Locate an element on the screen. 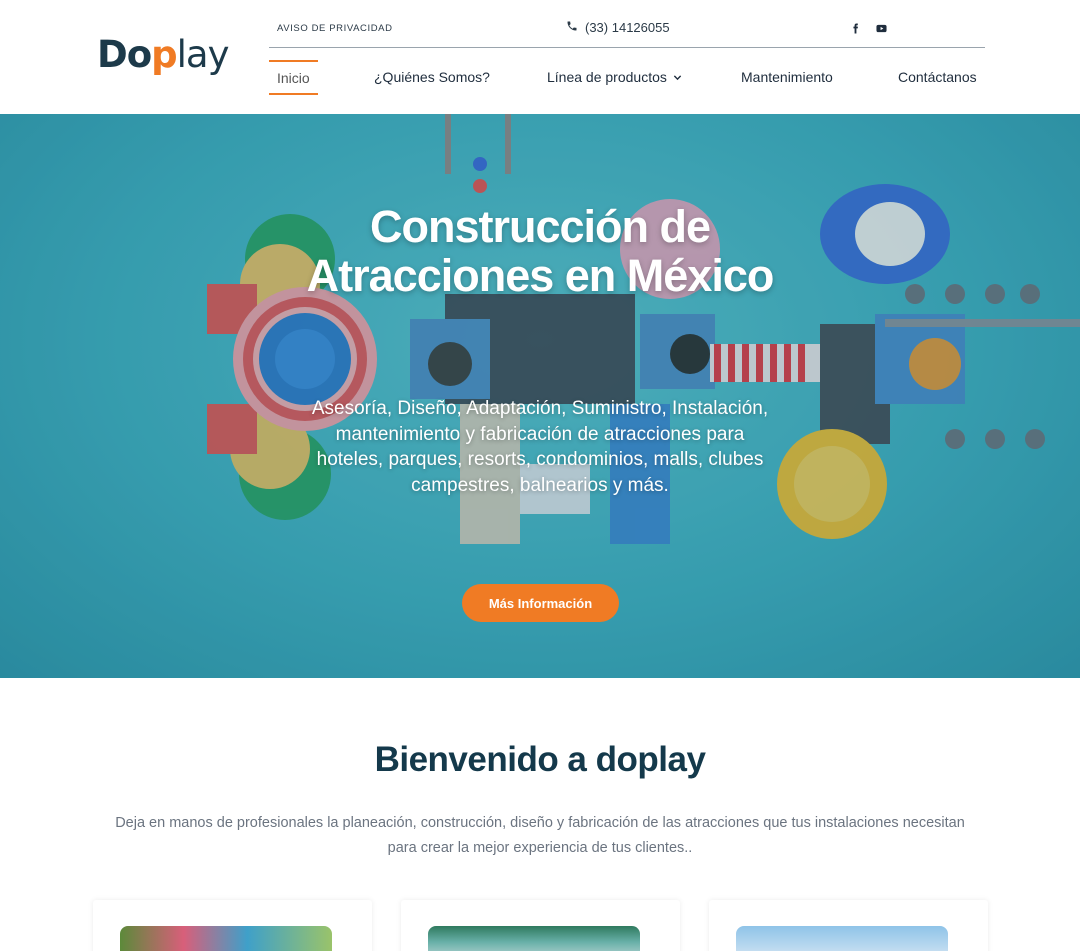 This screenshot has height=951, width=1080. phone-contact: (33) 14126055 is located at coordinates (618, 27).